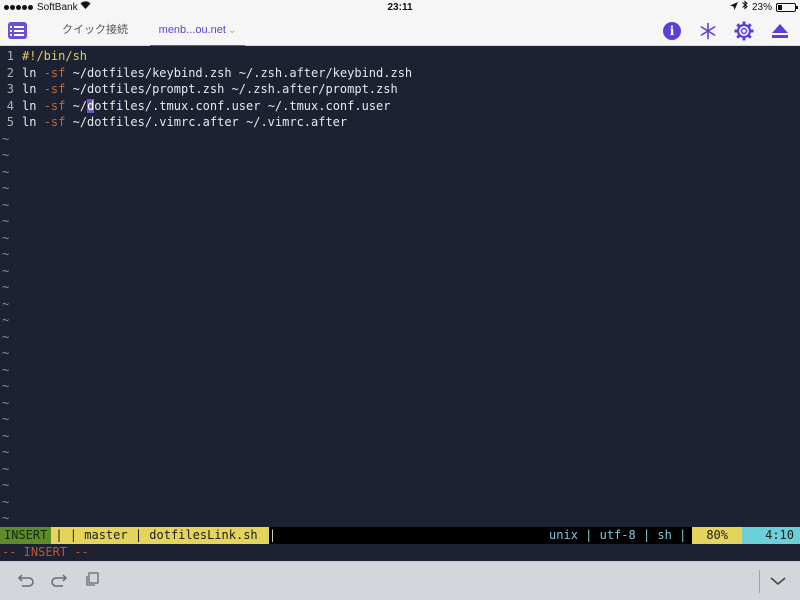 The width and height of the screenshot is (800, 600). Describe the element at coordinates (17, 30) in the screenshot. I see `list-menu-icon` at that location.